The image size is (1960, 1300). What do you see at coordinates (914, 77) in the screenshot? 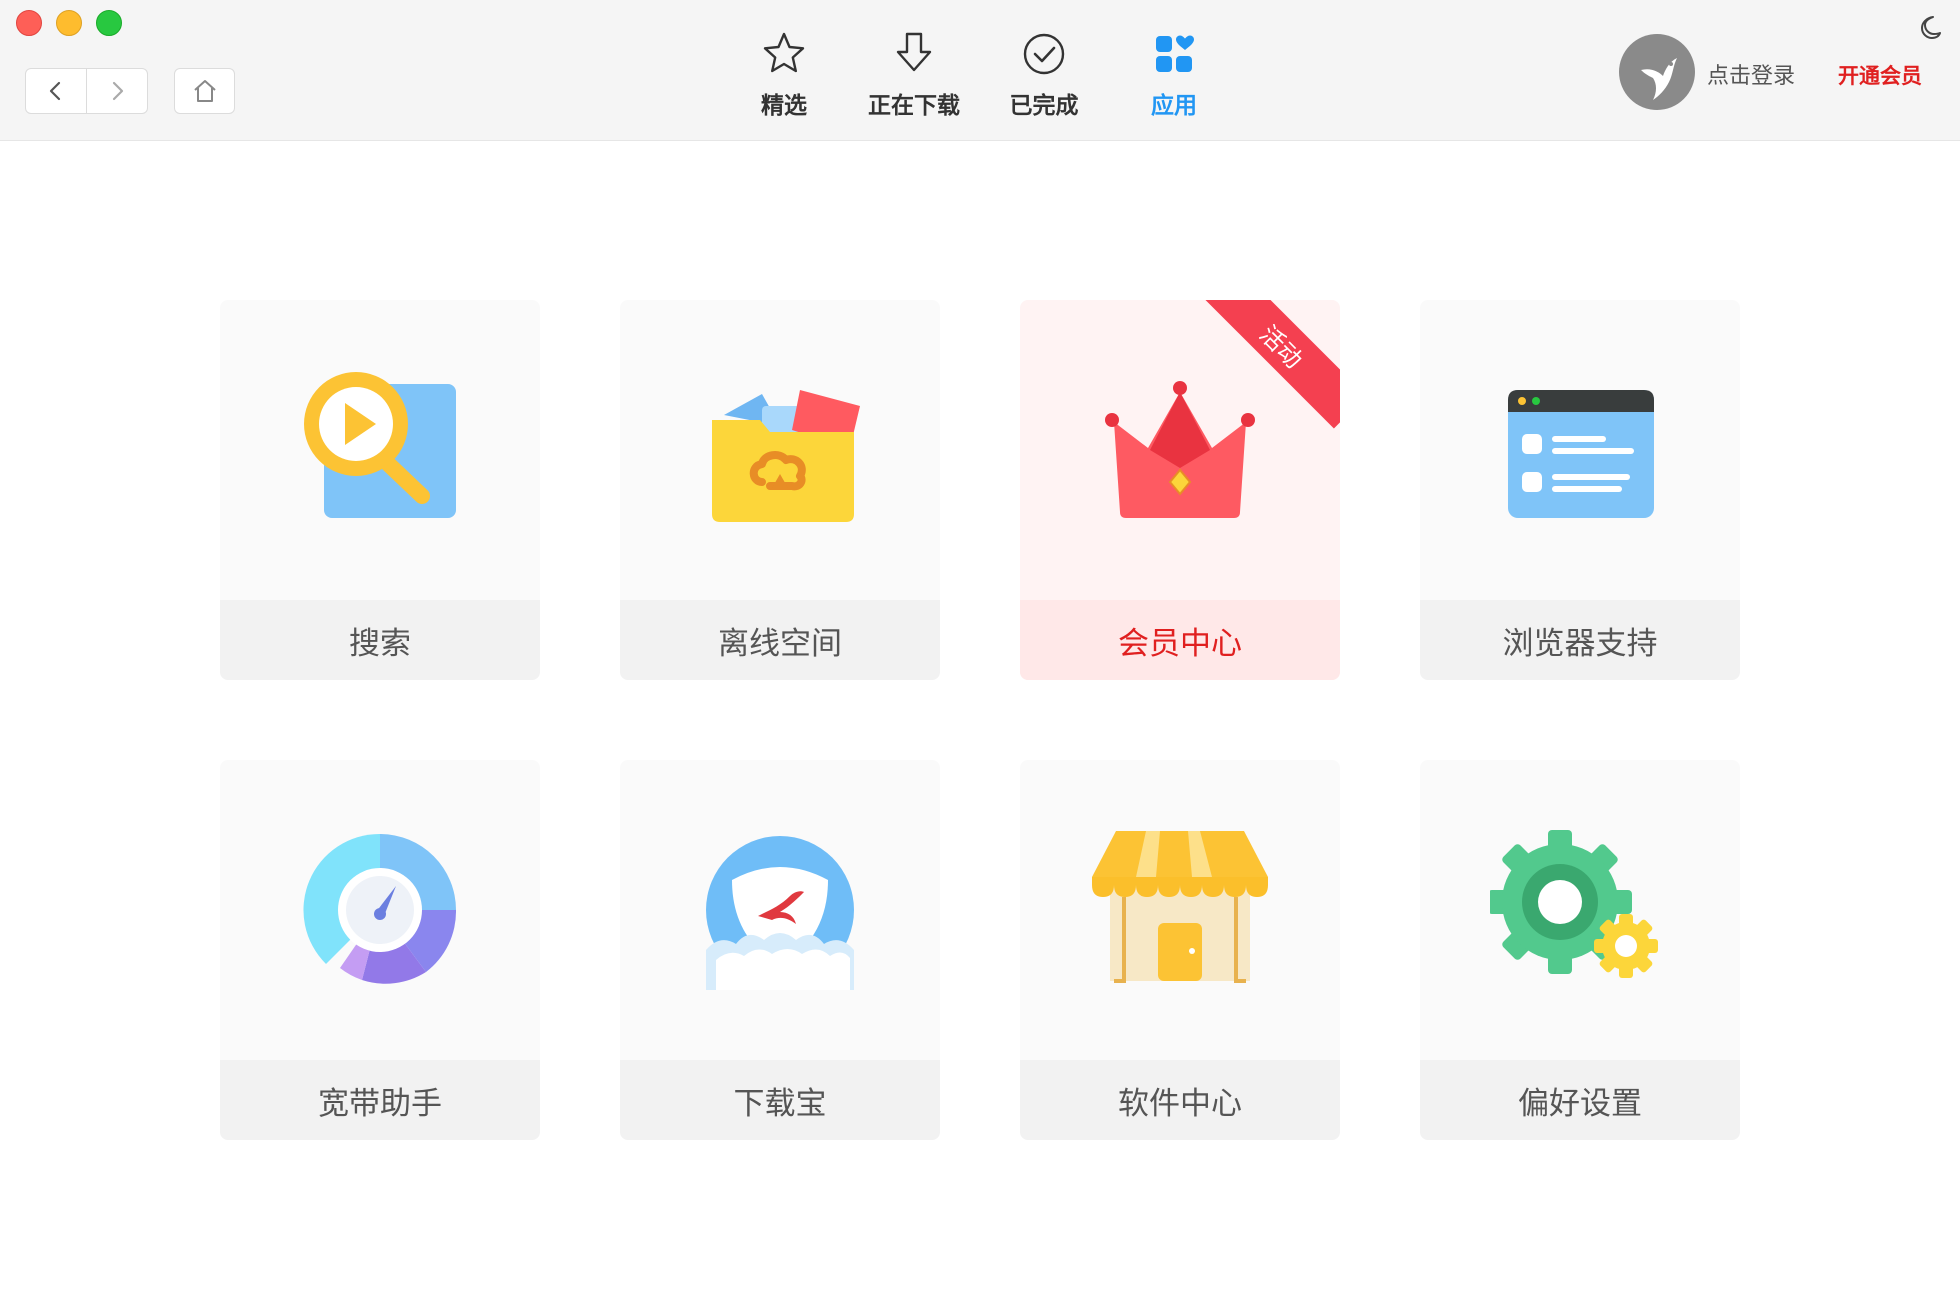
I see `tab-downloading: 正在下载` at bounding box center [914, 77].